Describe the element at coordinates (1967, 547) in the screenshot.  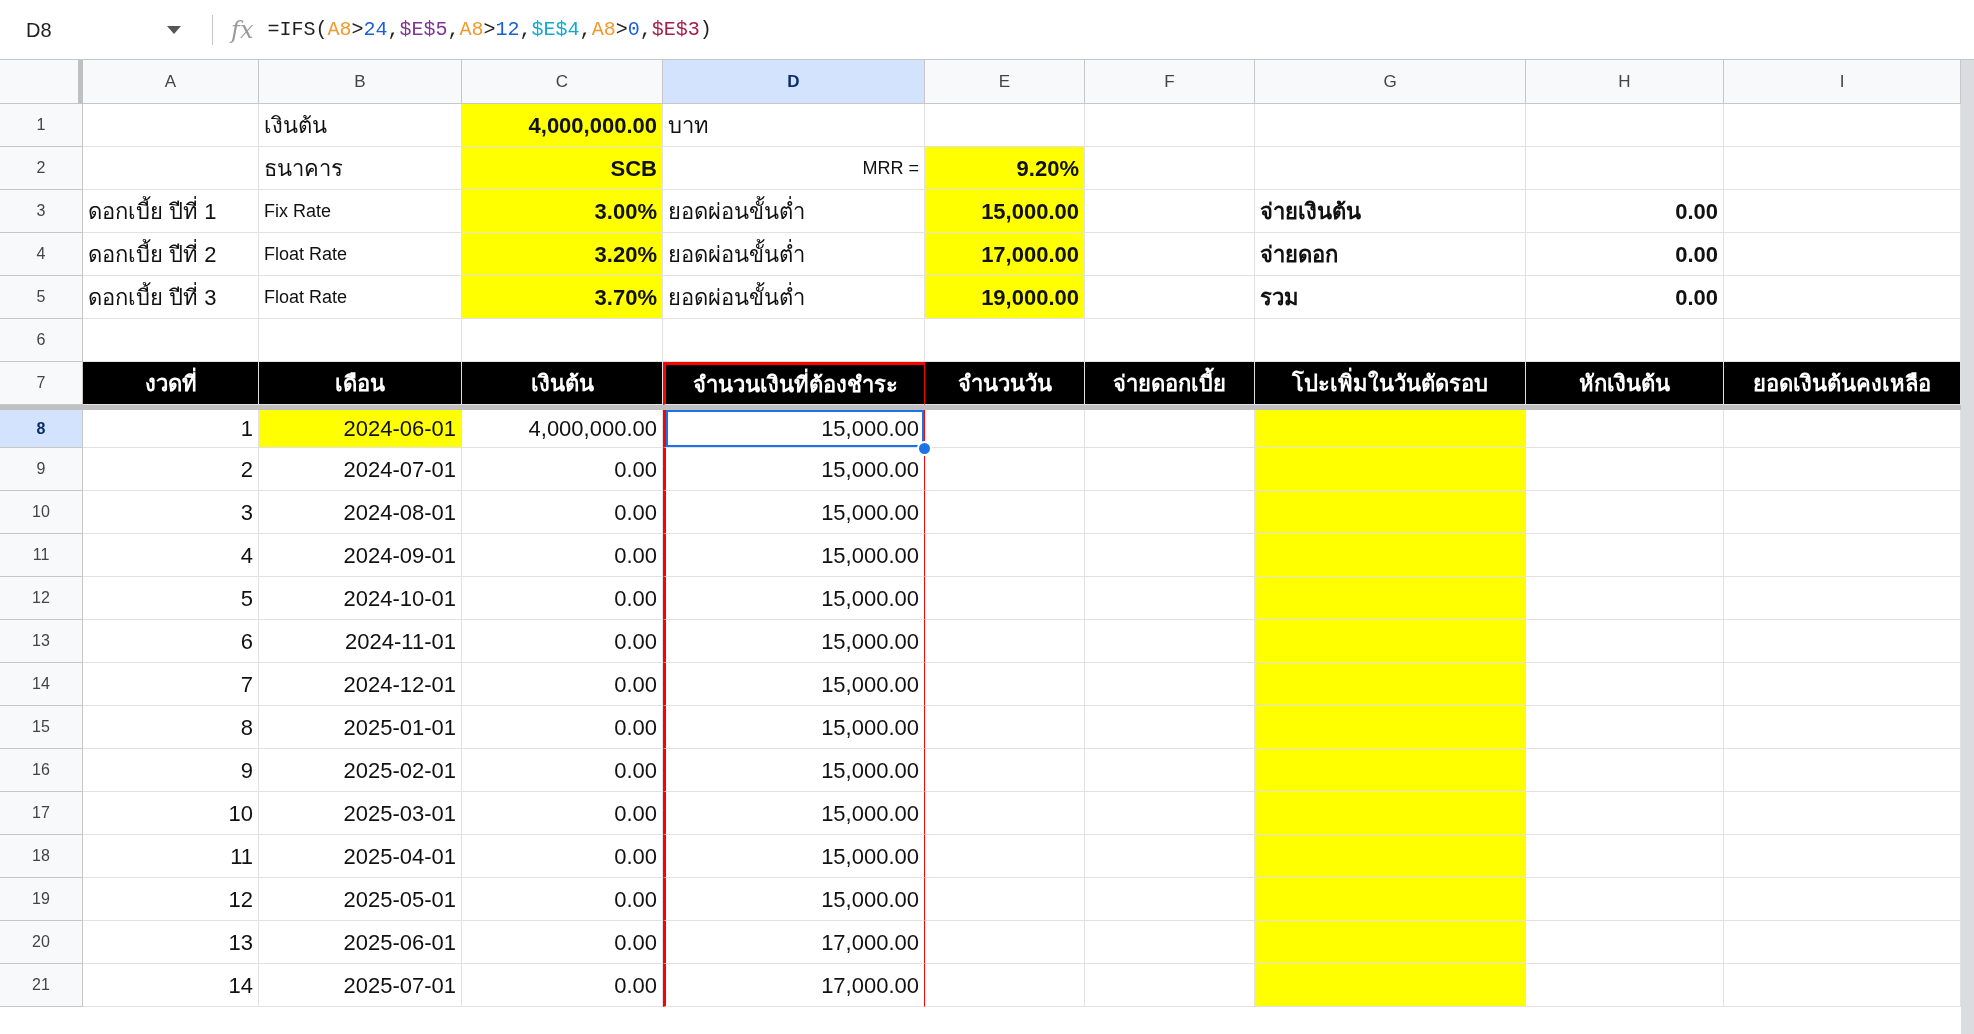
I see `scrollbar` at that location.